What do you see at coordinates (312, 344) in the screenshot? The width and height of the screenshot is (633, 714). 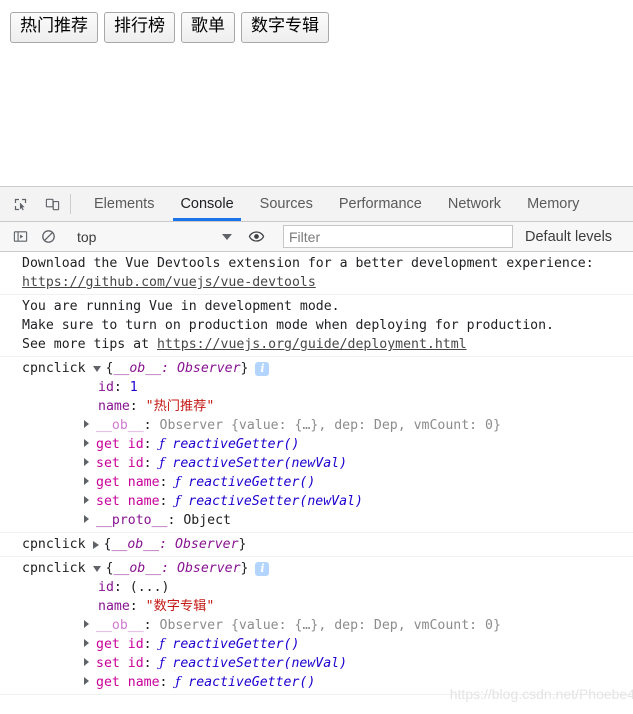 I see `vue-deployment-link: https://vuejs.org/guide/deployment.html` at bounding box center [312, 344].